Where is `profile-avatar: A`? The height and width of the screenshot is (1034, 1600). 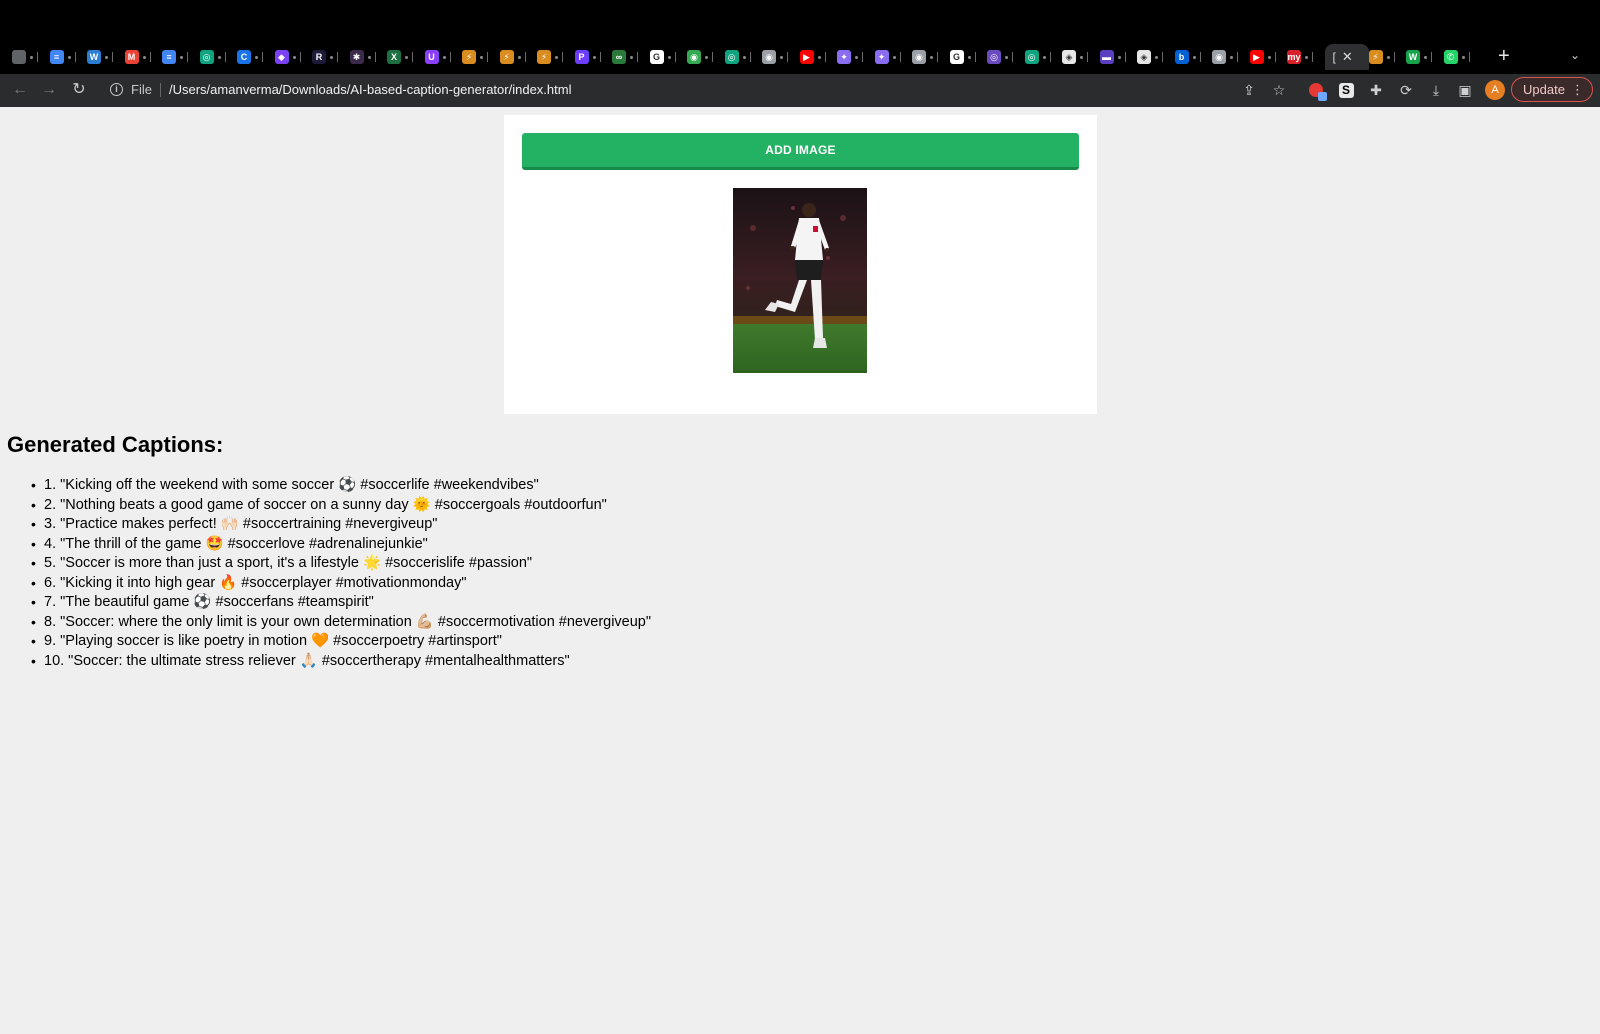
profile-avatar: A is located at coordinates (1495, 90).